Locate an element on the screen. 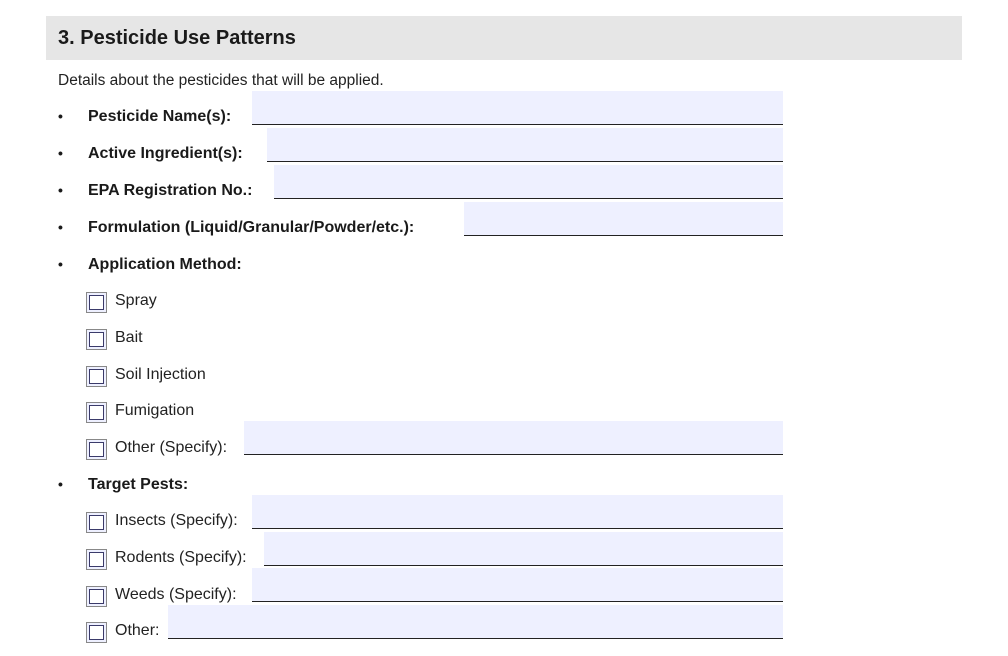 This screenshot has width=1008, height=656. rodents-input is located at coordinates (523, 548).